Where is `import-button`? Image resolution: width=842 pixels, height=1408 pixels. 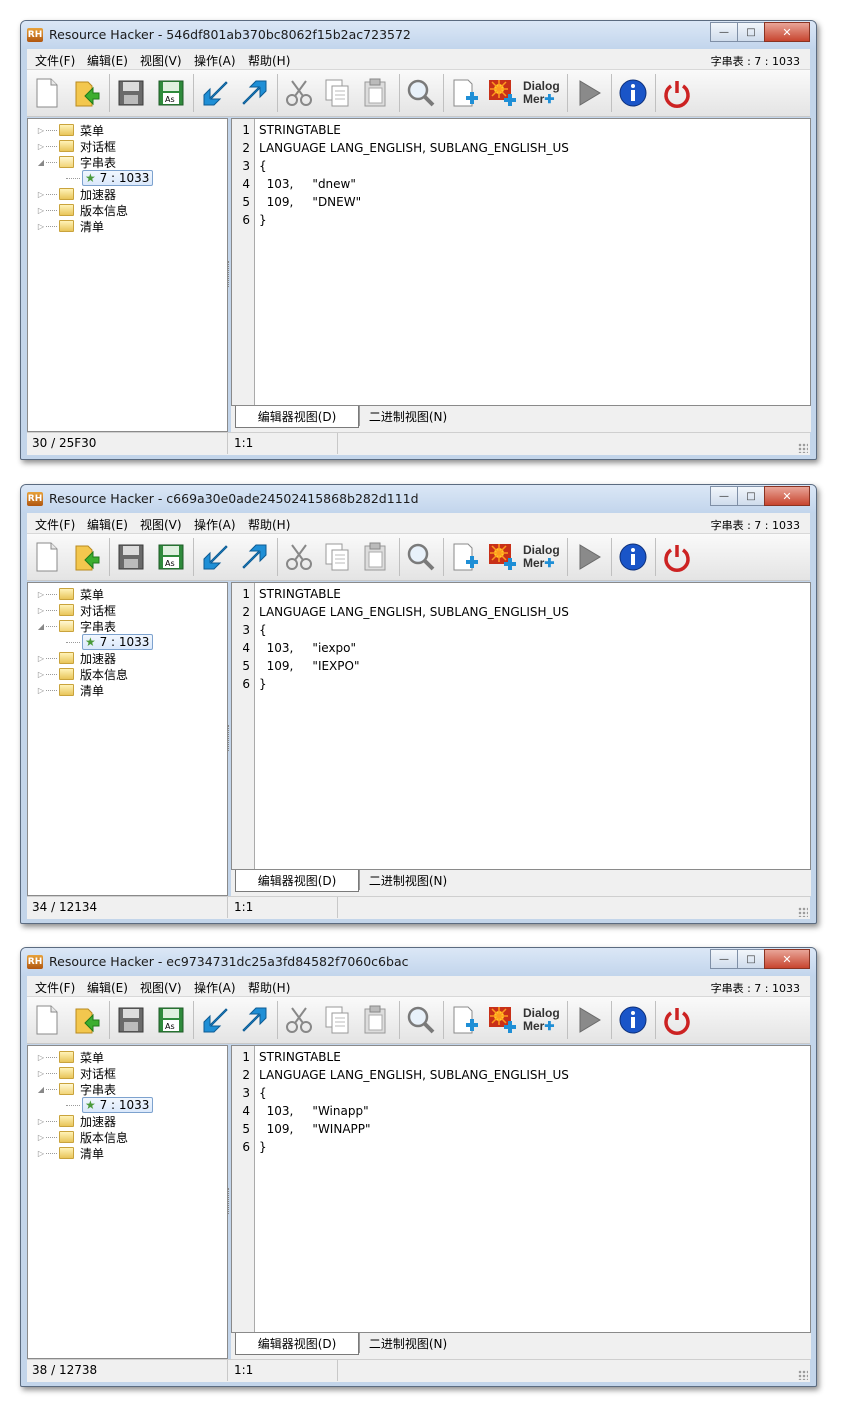
import-button is located at coordinates (215, 557).